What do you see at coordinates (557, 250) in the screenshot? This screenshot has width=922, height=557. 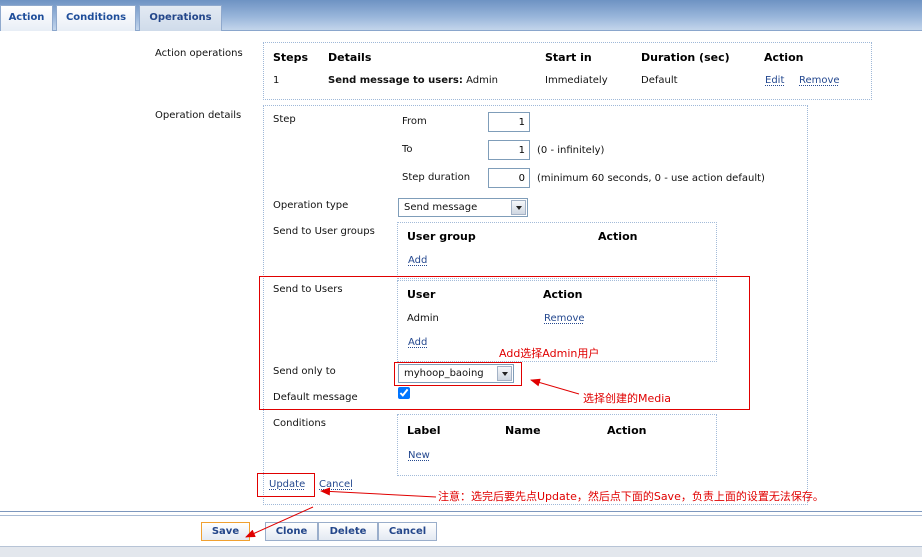 I see `user-groups-box: User group Action Add` at bounding box center [557, 250].